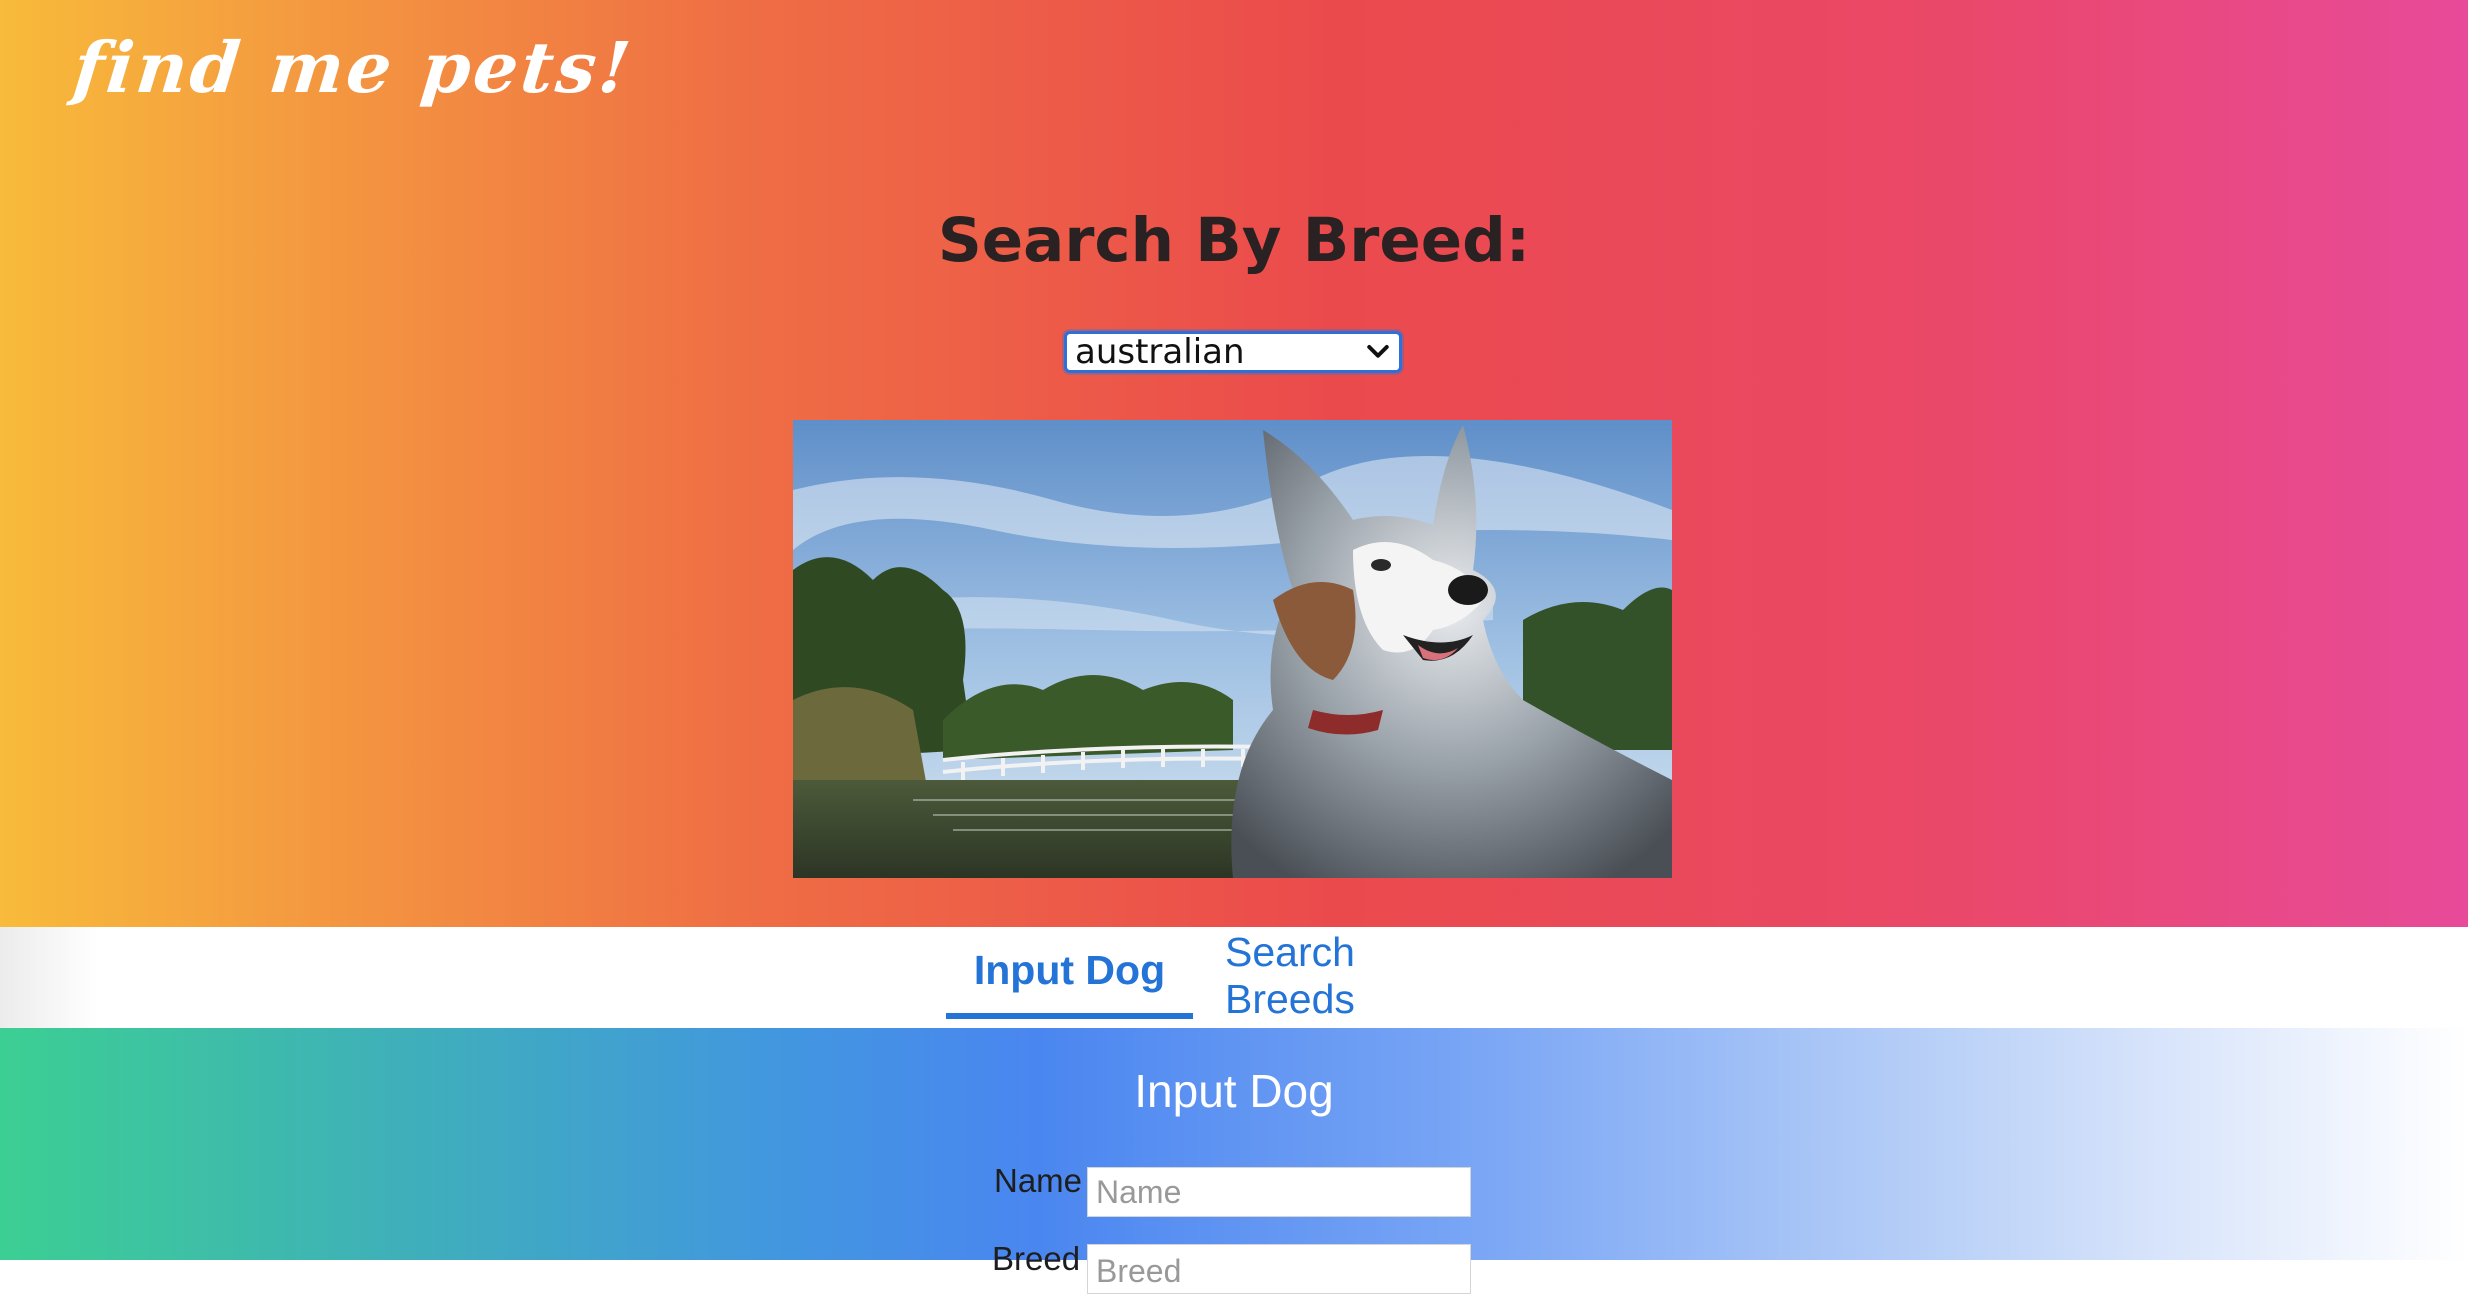 Image resolution: width=2468 pixels, height=1294 pixels. I want to click on tab-bar: Input Dog Search Breeds, so click(1234, 977).